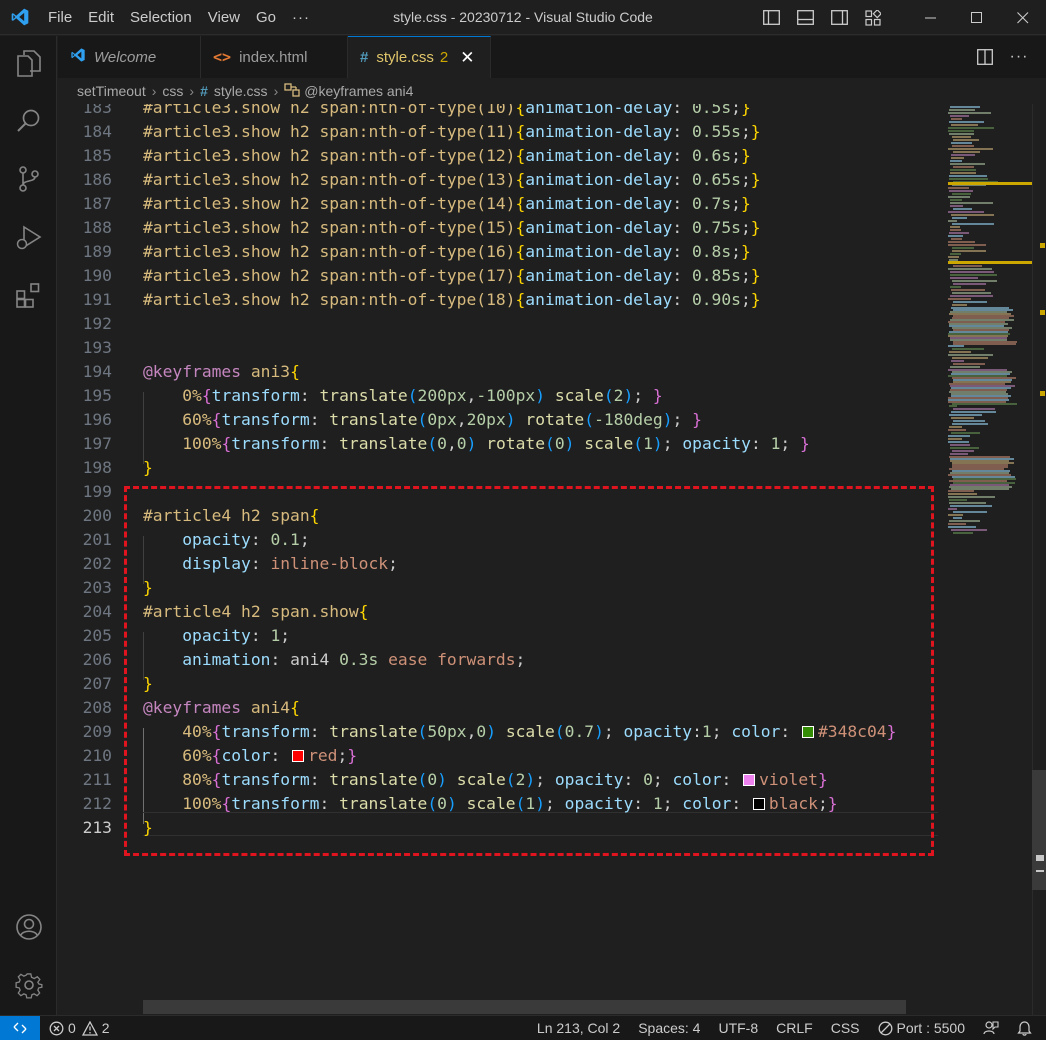 This screenshot has width=1046, height=1040. What do you see at coordinates (172, 91) in the screenshot?
I see `breadcrumb-item: css` at bounding box center [172, 91].